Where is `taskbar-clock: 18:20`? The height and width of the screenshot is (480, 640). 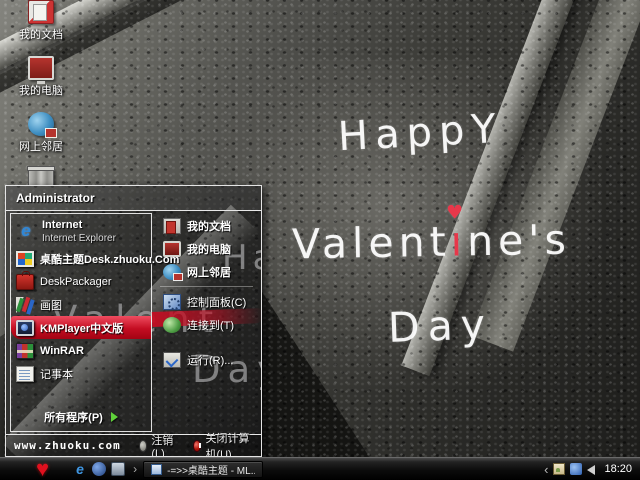 taskbar-clock: 18:20 is located at coordinates (618, 469).